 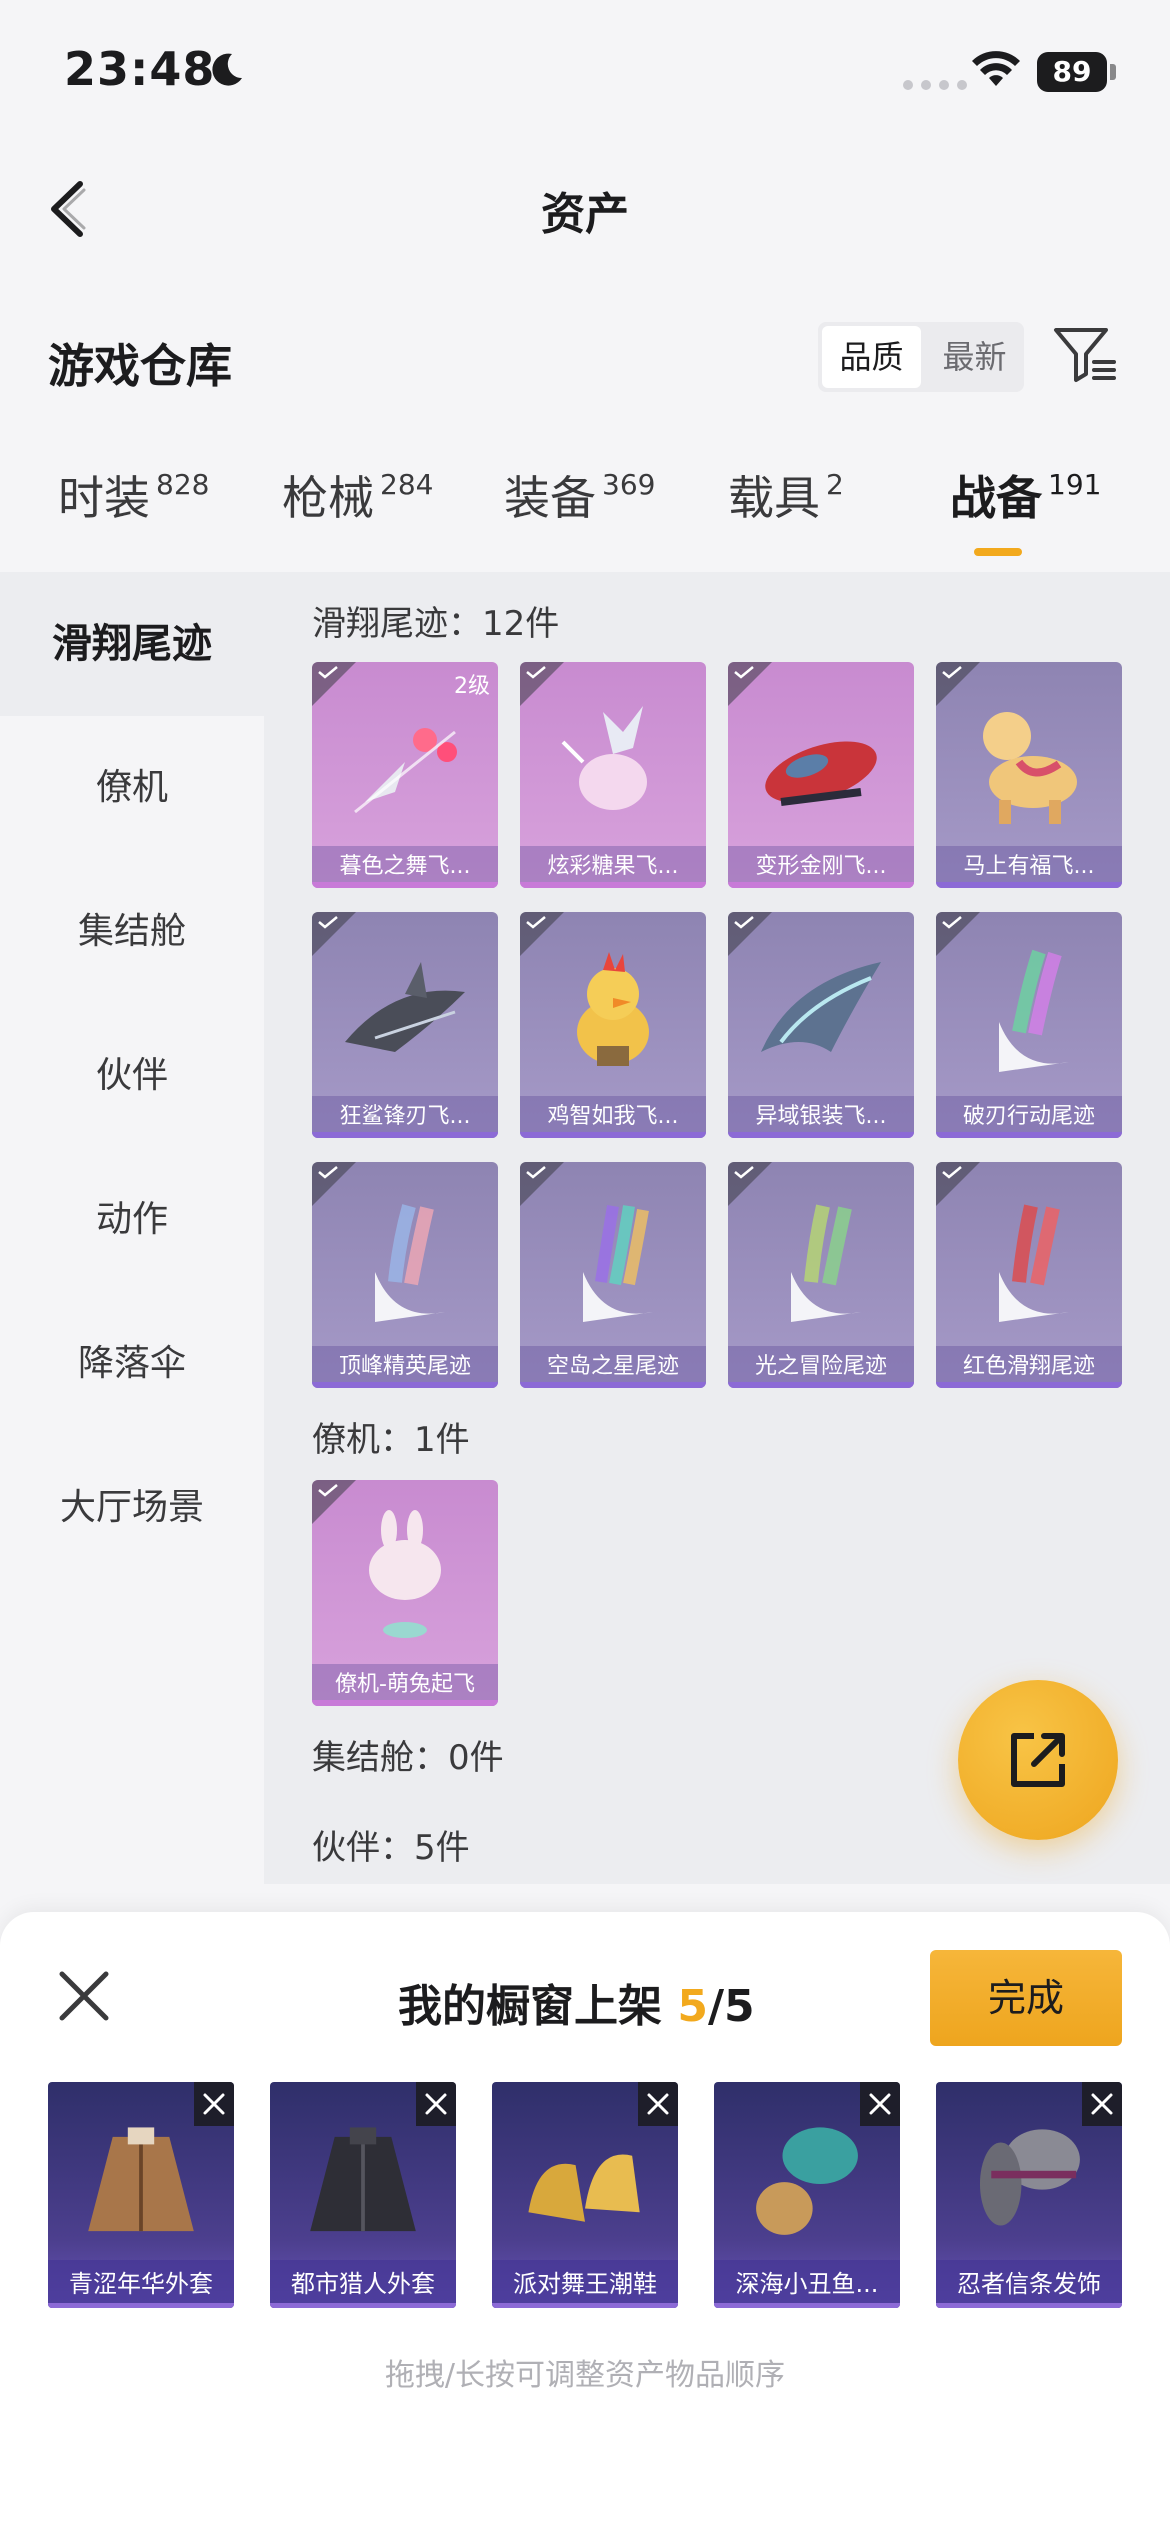 I want to click on sidebar: 滑翔尾迹 僚机 集结舱 伙伴 动作 降落伞 大厅场景, so click(x=132, y=1228).